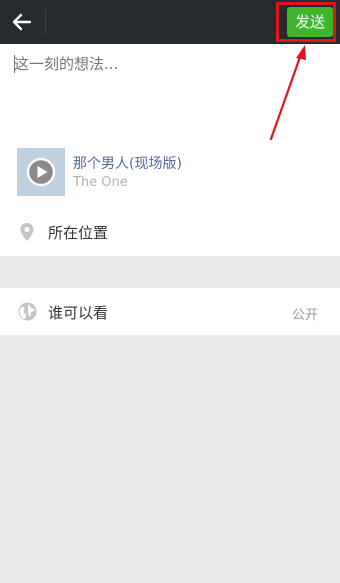  I want to click on text-caret, so click(14, 64).